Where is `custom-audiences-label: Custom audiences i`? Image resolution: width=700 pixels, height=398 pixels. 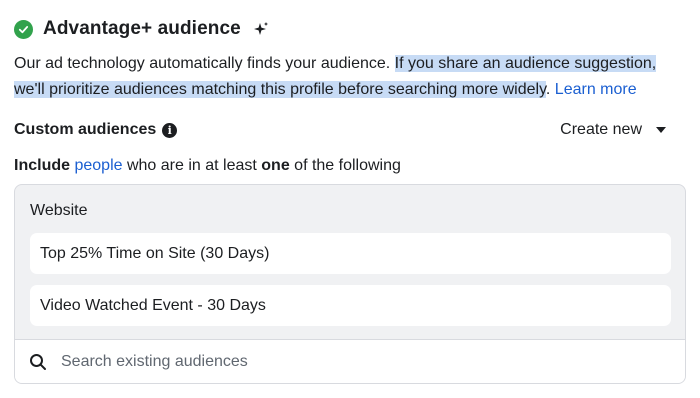
custom-audiences-label: Custom audiences i is located at coordinates (96, 130).